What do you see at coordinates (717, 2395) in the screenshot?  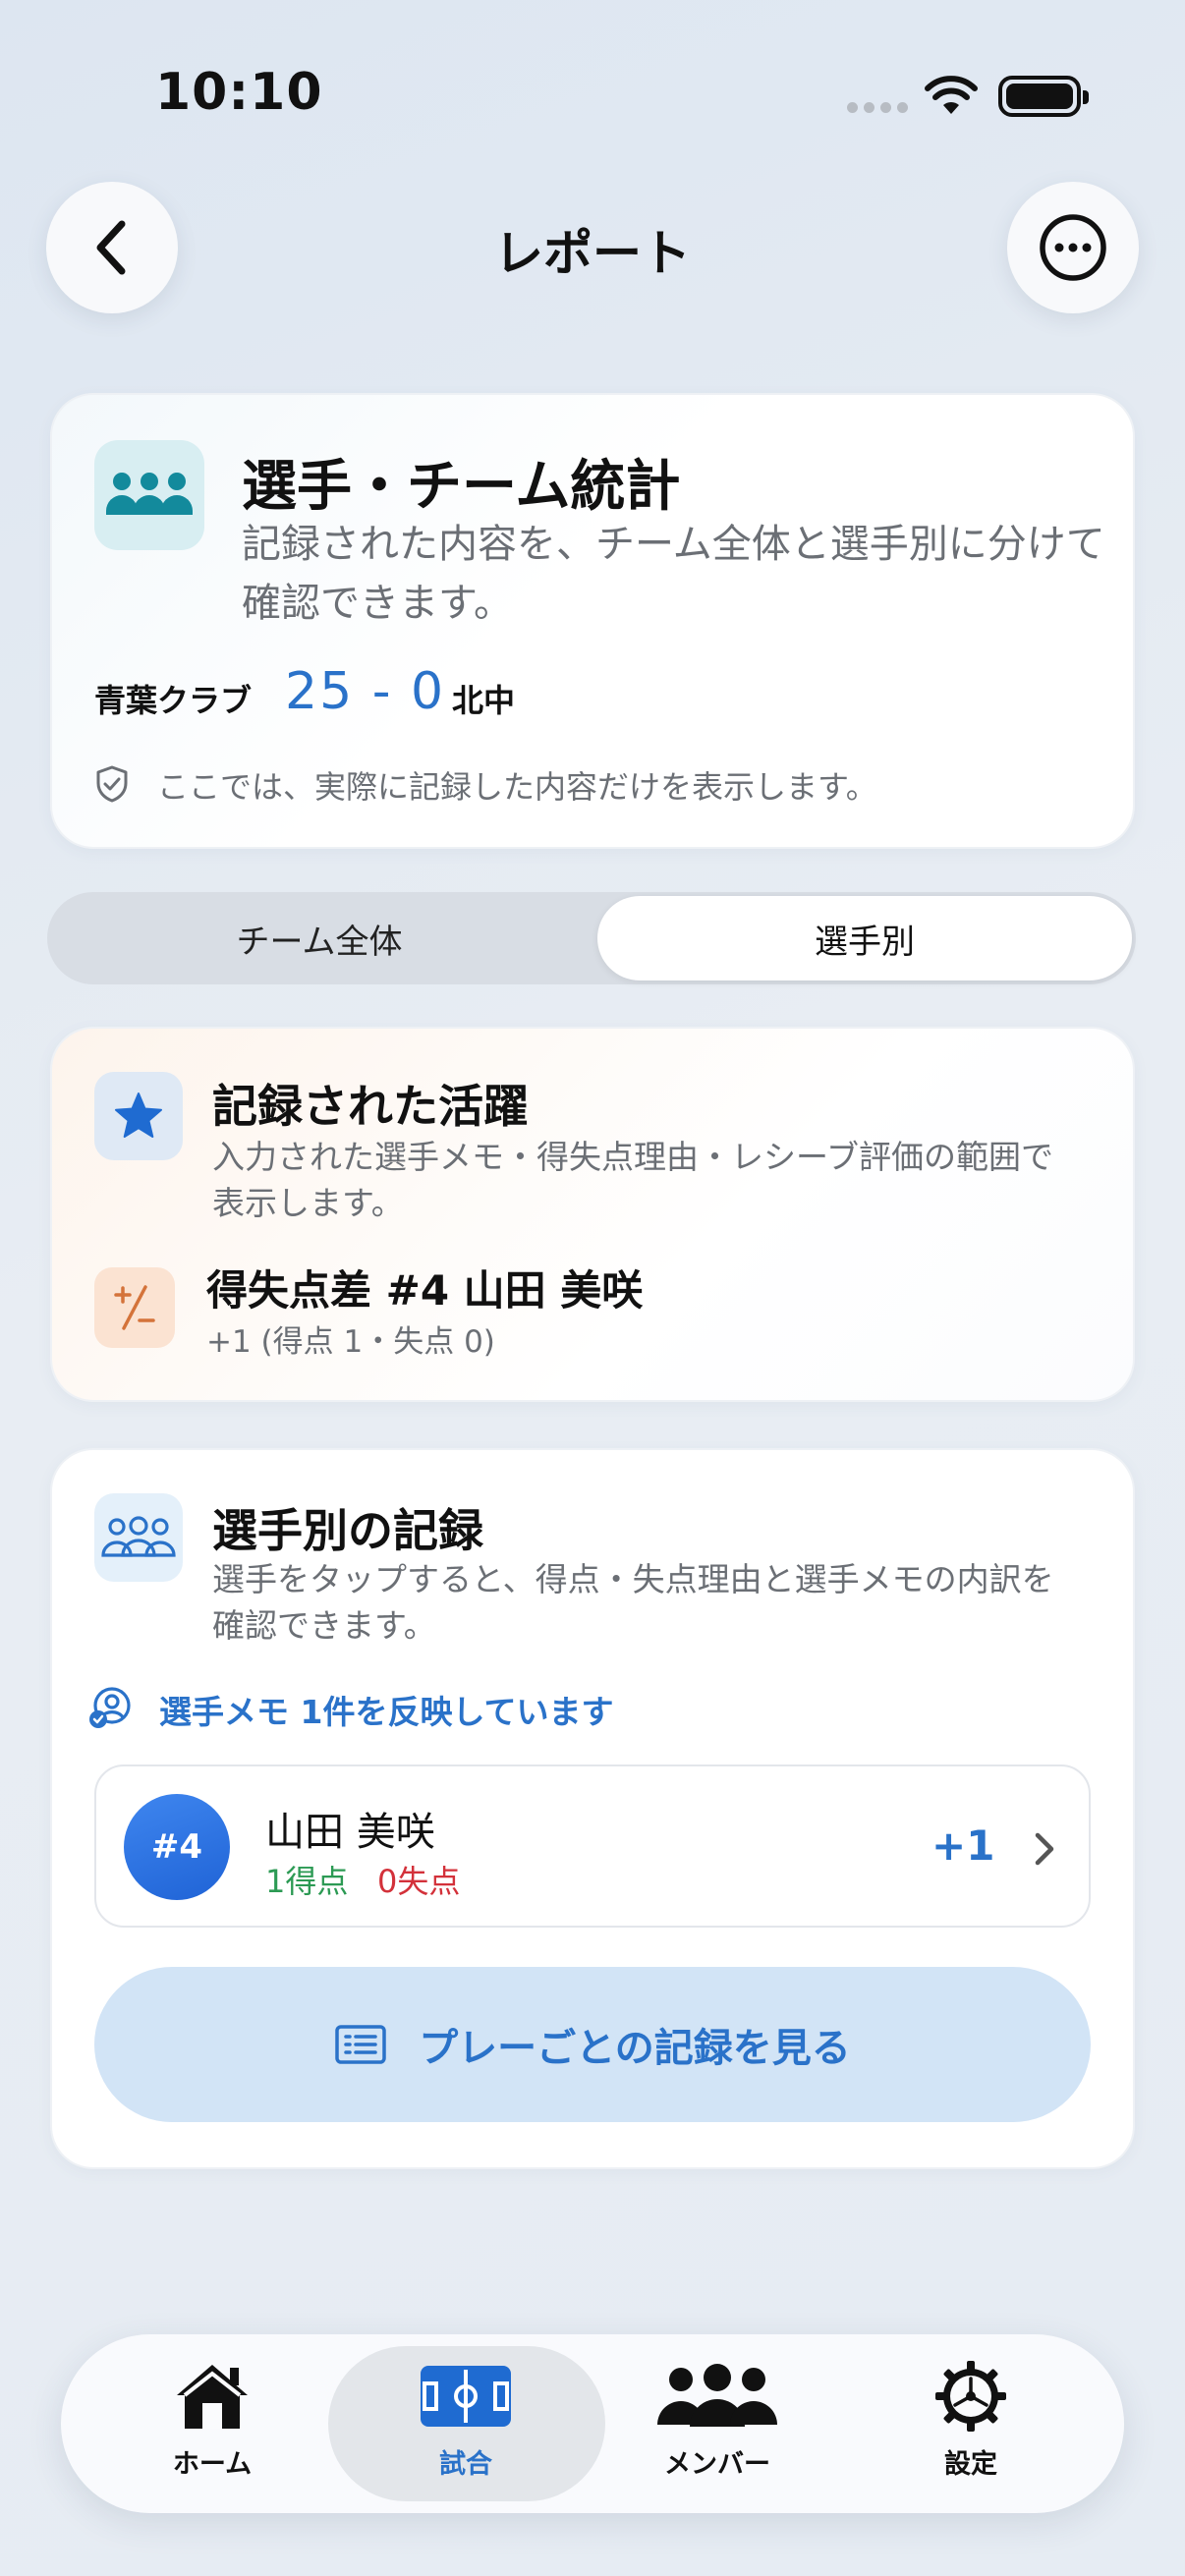 I see `people-icon` at bounding box center [717, 2395].